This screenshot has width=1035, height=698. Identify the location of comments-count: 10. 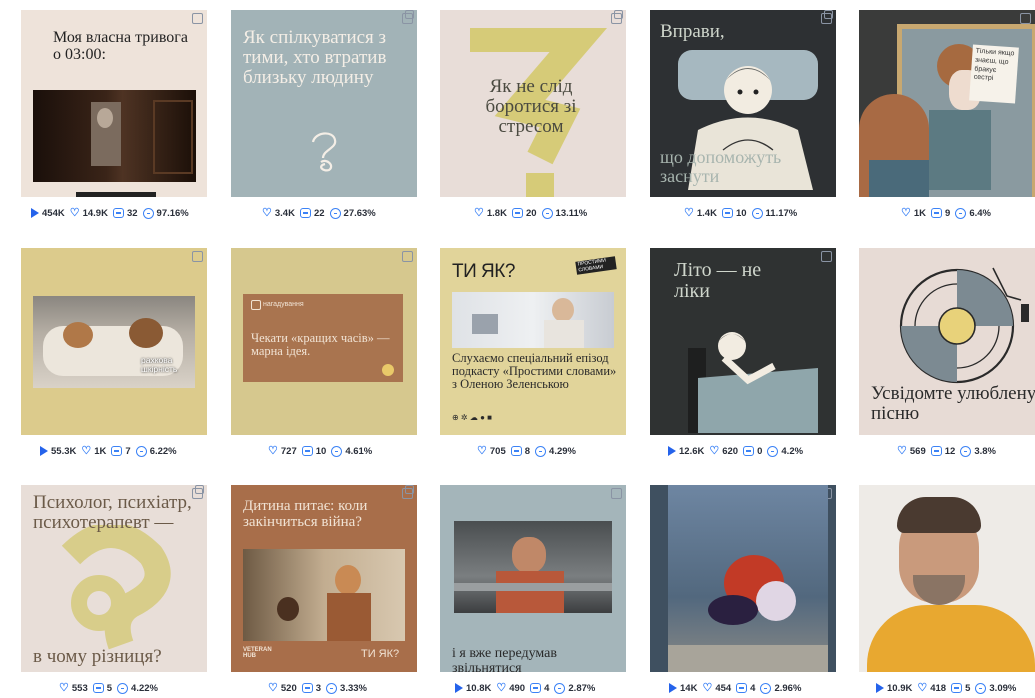
(321, 451).